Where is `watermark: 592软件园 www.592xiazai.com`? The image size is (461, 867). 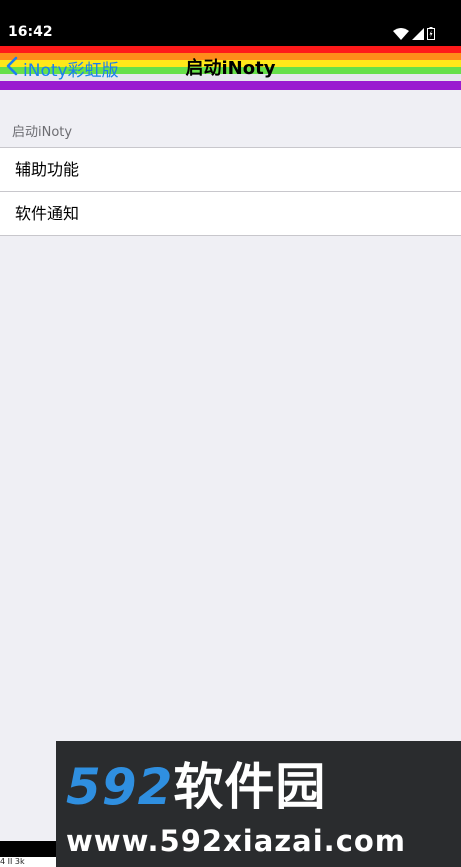 watermark: 592软件园 www.592xiazai.com is located at coordinates (258, 804).